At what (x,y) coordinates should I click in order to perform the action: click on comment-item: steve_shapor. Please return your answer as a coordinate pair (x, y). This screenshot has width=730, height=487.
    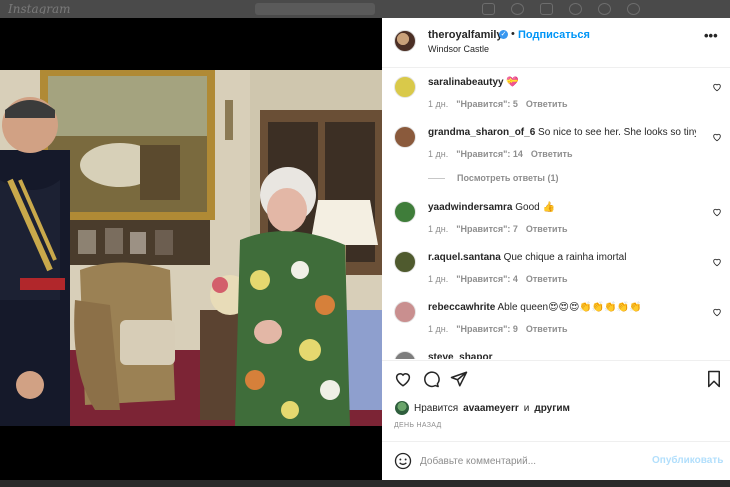
    Looking at the image, I should click on (556, 351).